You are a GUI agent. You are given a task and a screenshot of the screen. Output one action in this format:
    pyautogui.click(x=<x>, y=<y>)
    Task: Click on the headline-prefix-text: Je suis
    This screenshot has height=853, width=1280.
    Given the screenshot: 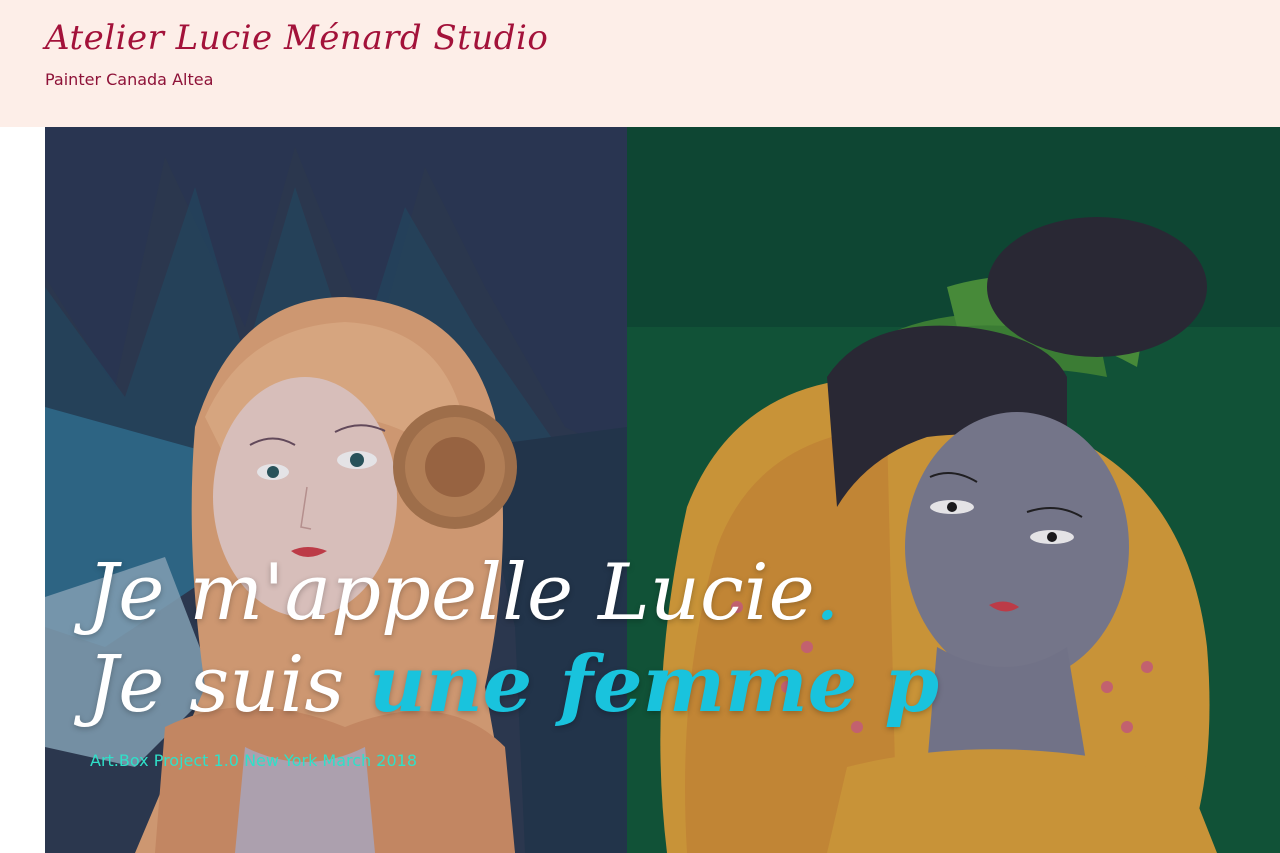 What is the action you would take?
    pyautogui.click(x=228, y=685)
    